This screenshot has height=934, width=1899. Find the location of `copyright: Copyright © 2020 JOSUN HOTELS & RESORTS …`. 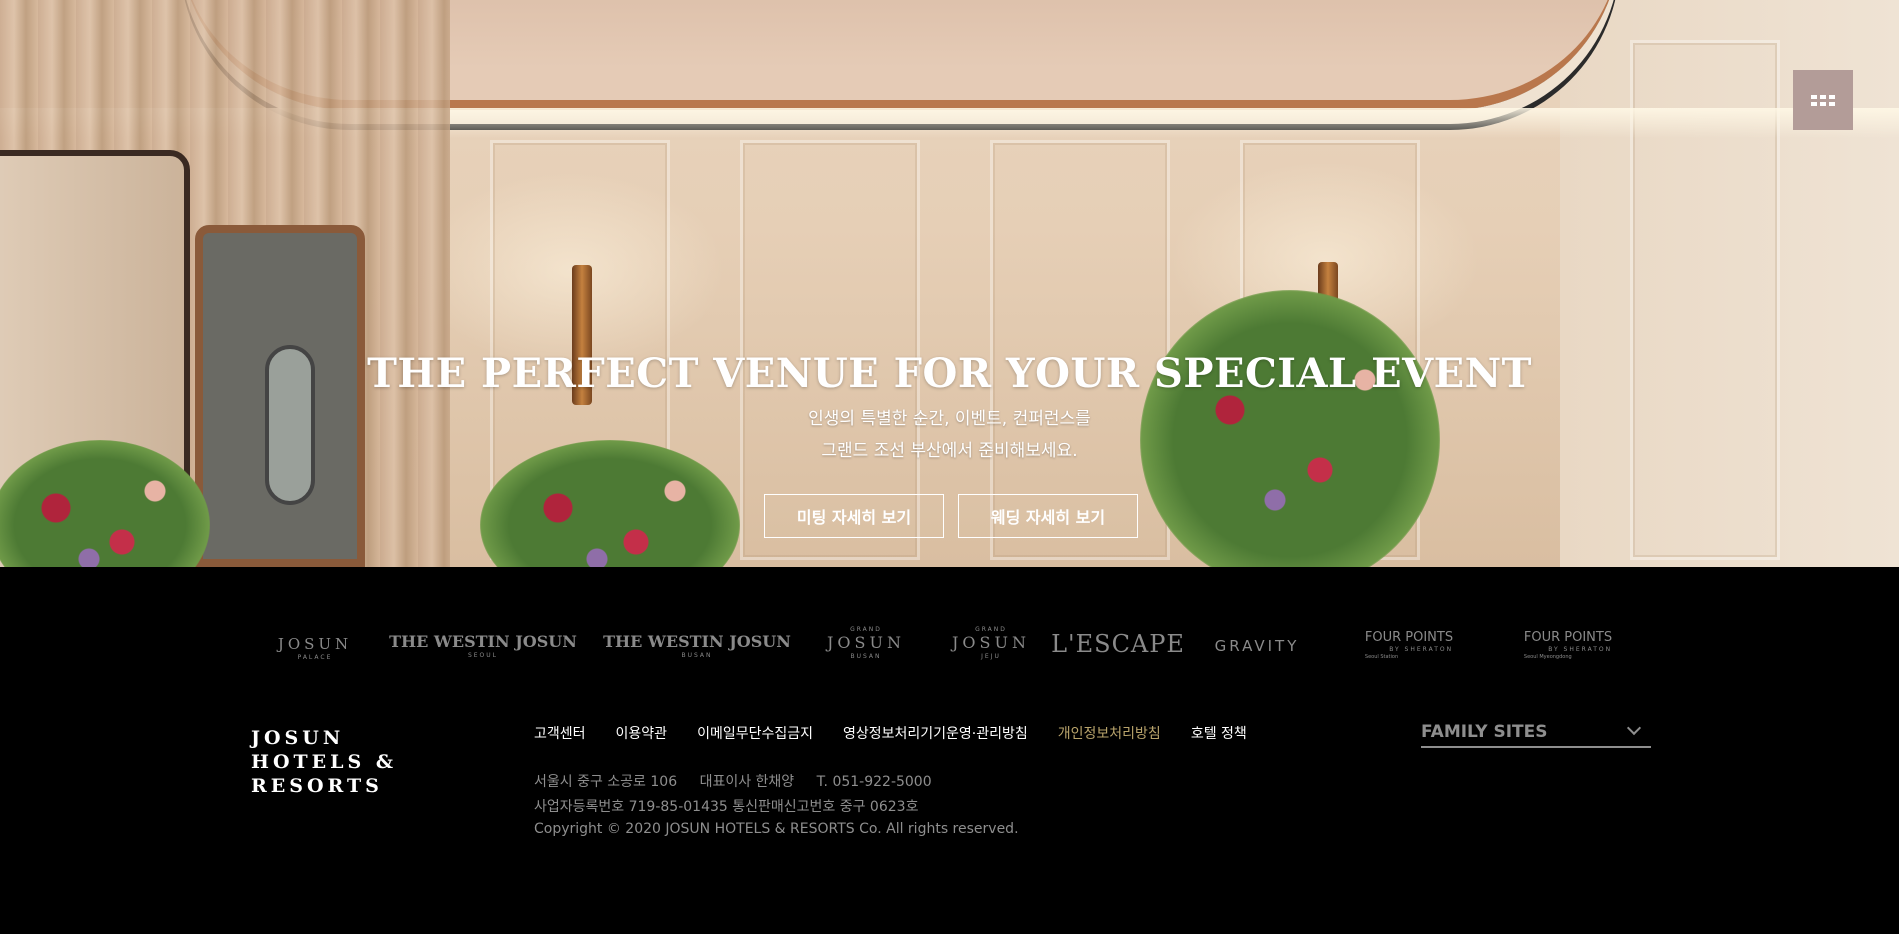

copyright: Copyright © 2020 JOSUN HOTELS & RESORTS … is located at coordinates (776, 829).